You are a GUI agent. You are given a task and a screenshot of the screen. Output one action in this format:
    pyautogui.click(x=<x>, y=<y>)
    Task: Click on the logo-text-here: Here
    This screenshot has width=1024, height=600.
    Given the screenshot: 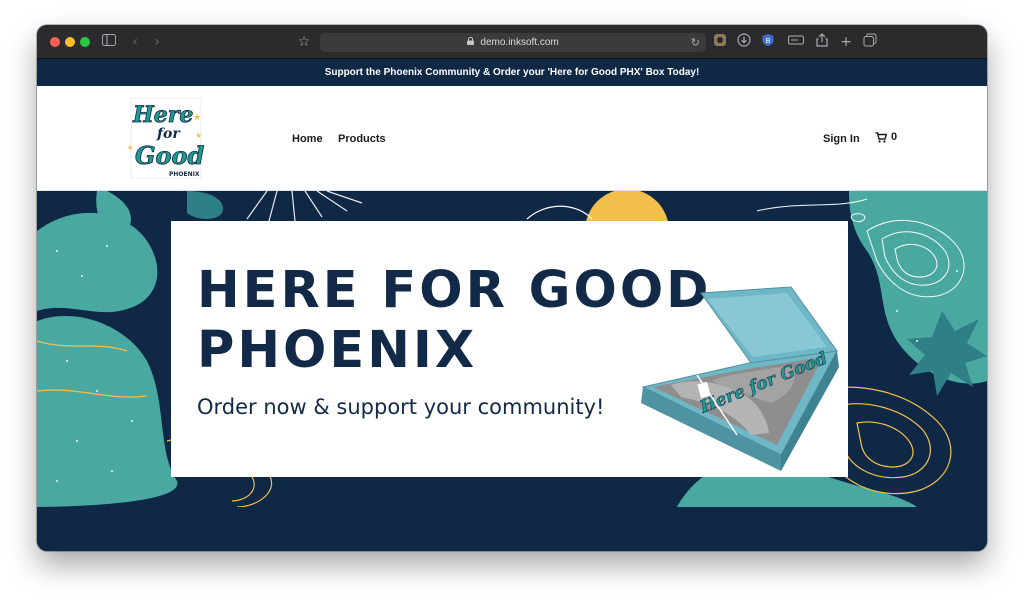 What is the action you would take?
    pyautogui.click(x=162, y=115)
    